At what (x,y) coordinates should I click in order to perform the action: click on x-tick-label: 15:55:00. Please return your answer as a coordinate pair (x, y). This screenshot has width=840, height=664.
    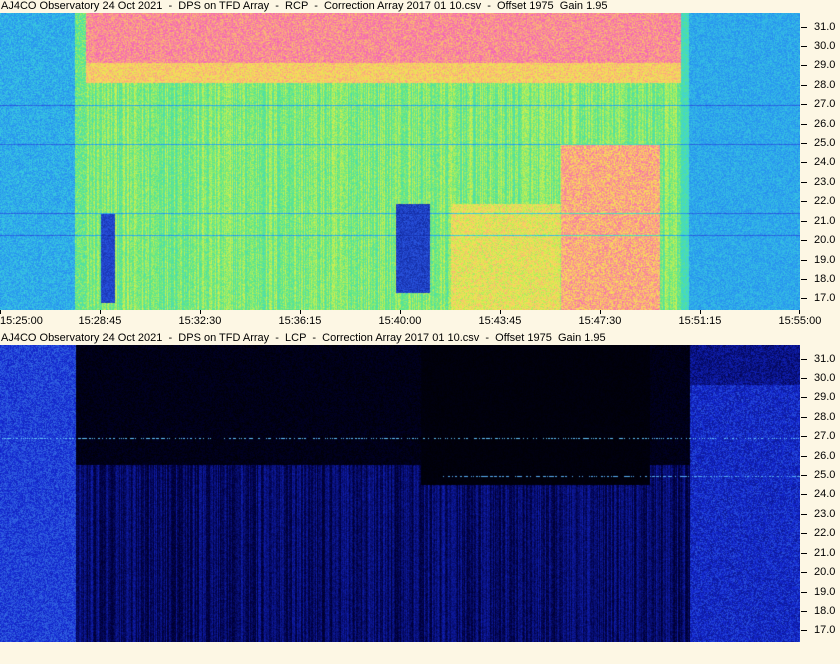
    Looking at the image, I should click on (800, 321).